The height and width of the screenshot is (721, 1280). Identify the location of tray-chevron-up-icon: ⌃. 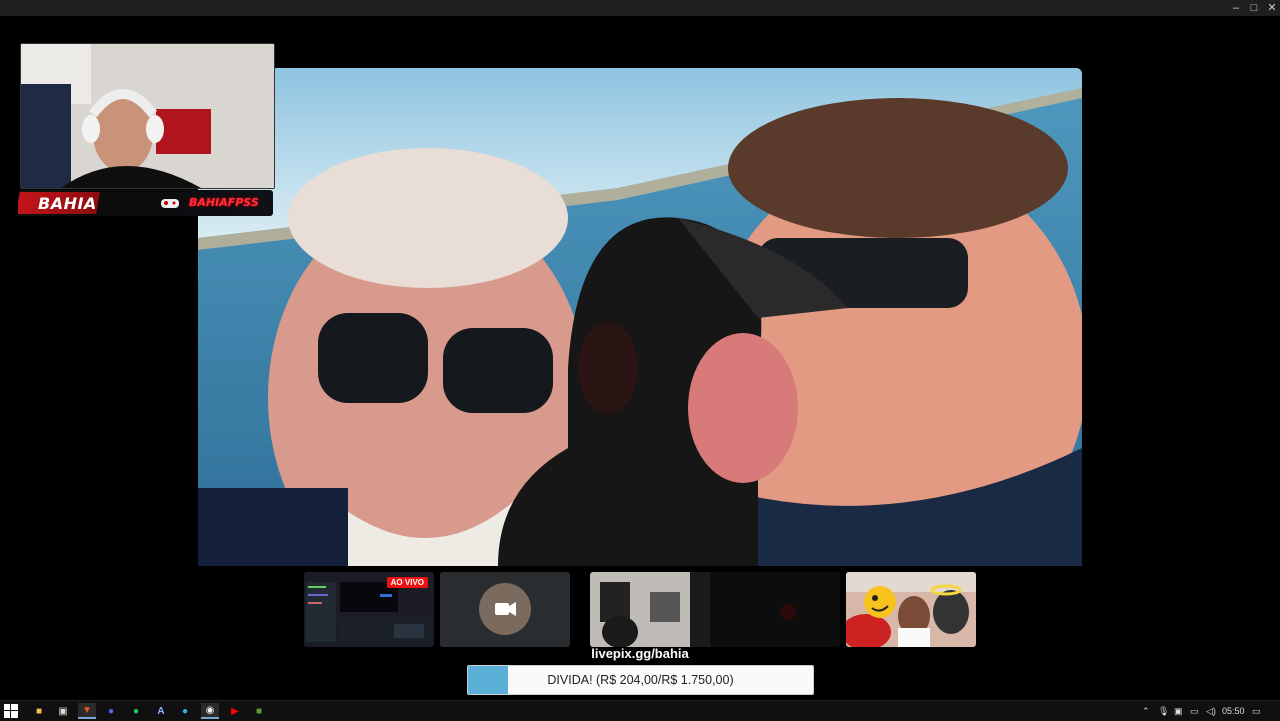
(1146, 711).